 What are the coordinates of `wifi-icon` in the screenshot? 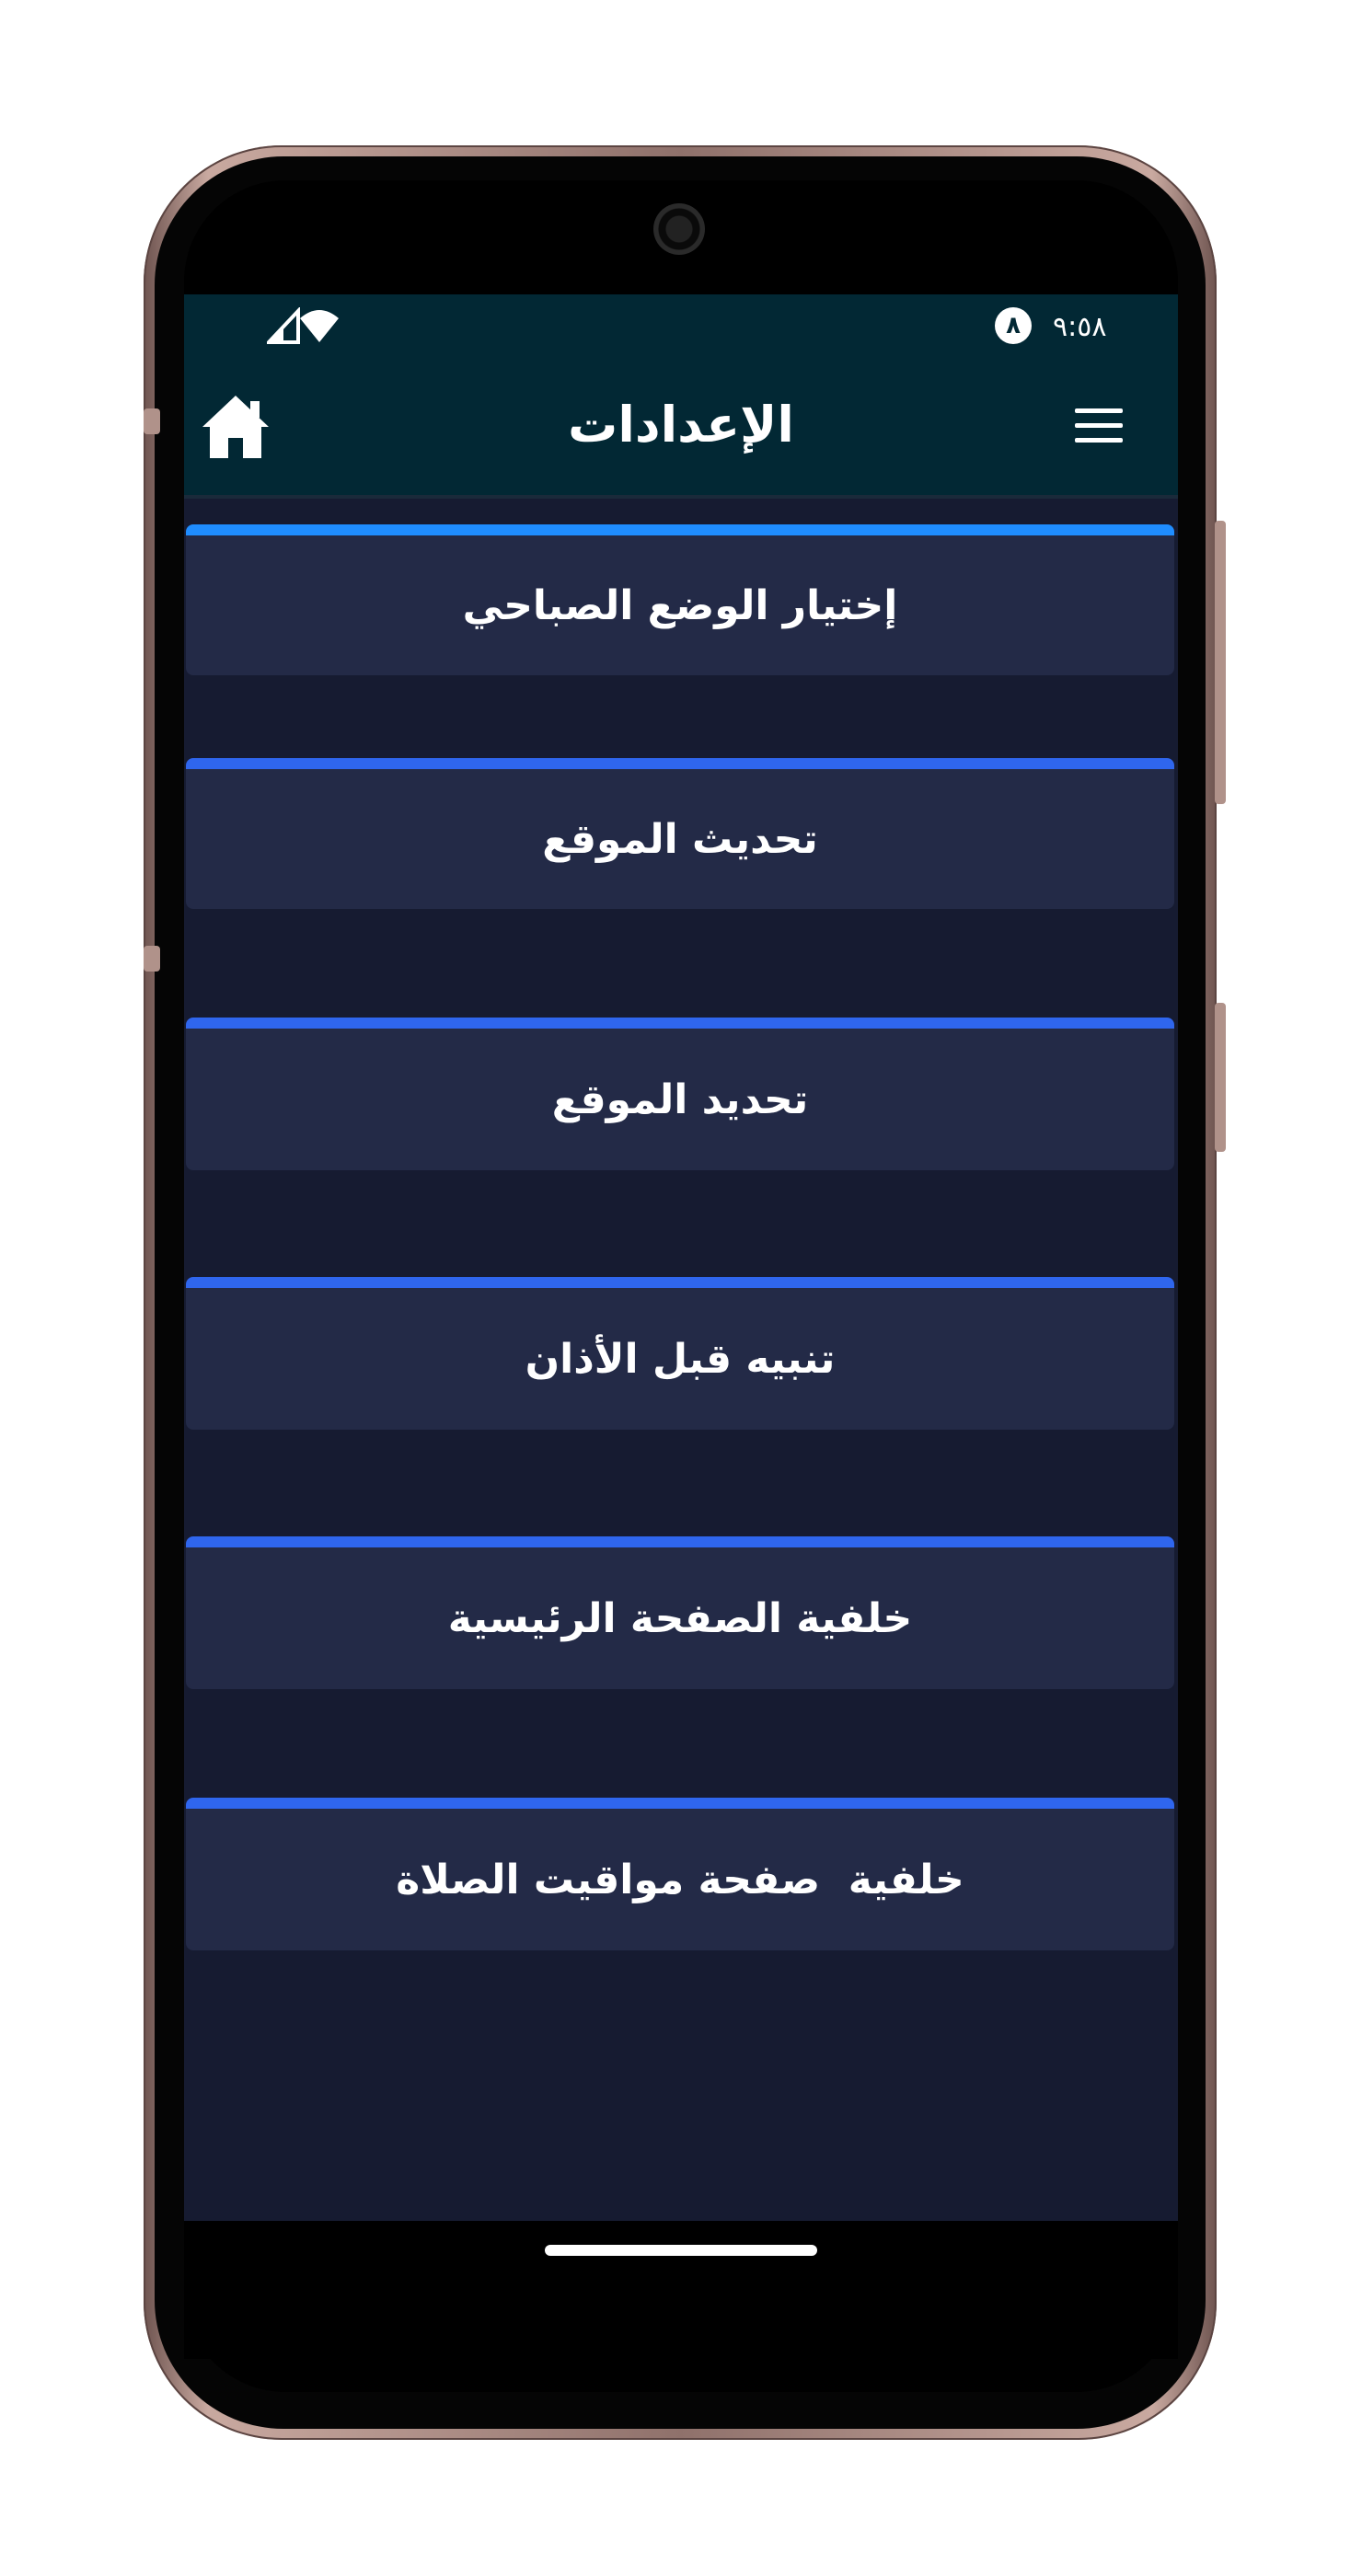 It's located at (319, 326).